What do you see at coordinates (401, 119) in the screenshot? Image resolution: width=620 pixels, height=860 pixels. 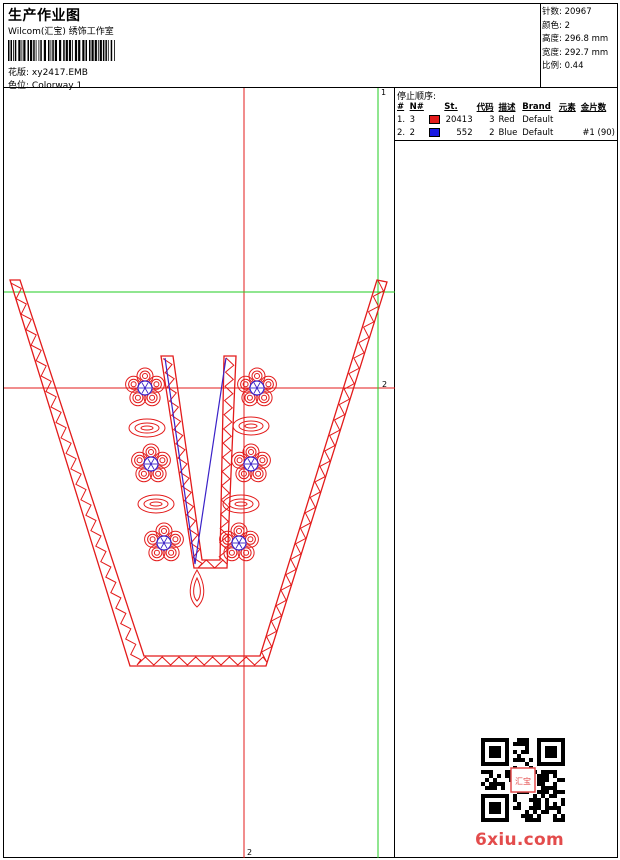 I see `row-index: 1.` at bounding box center [401, 119].